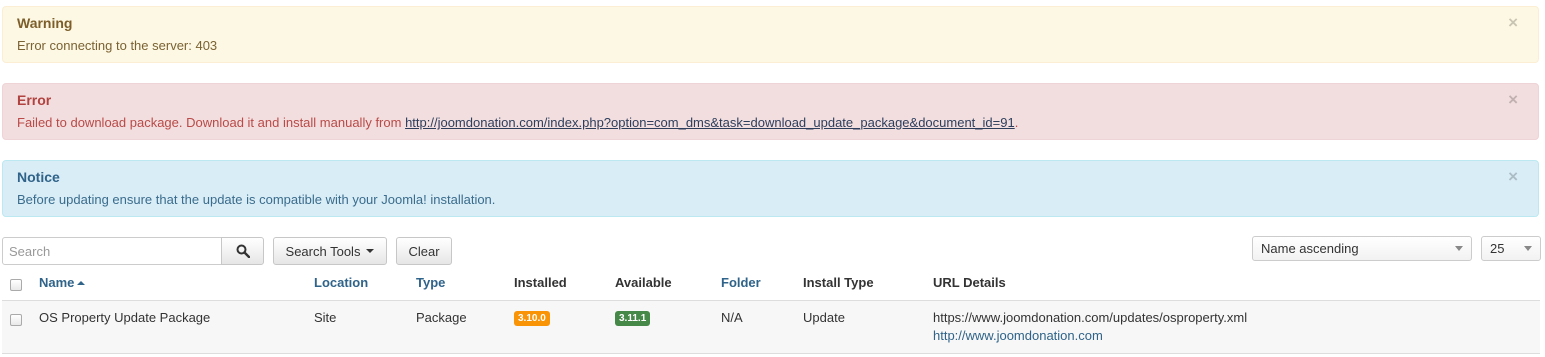  I want to click on table-row, so click(771, 327).